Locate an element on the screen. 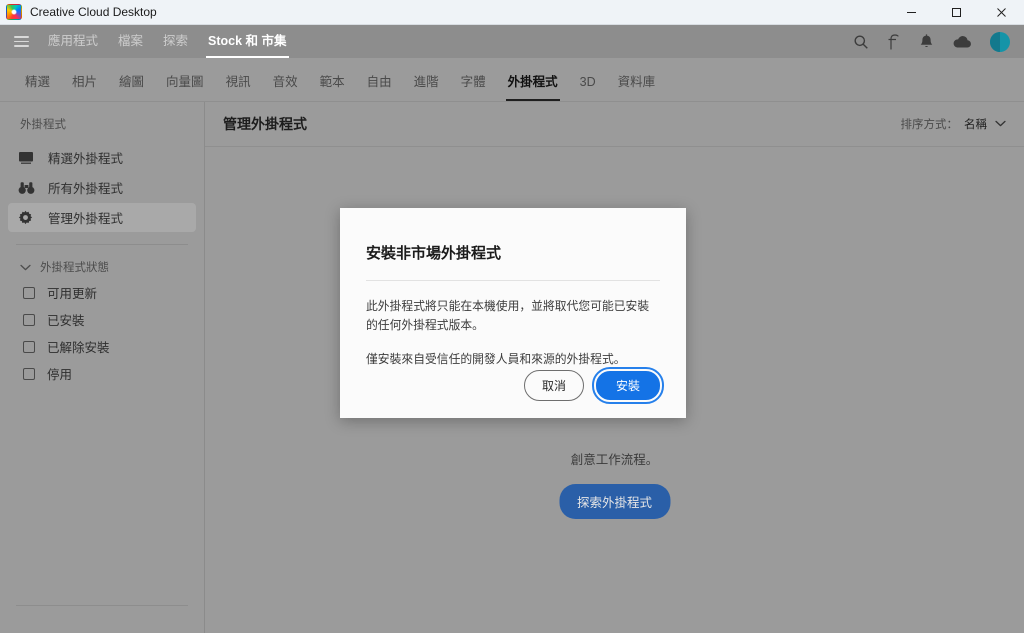 This screenshot has height=633, width=1024. sidebar-item-label: 精選外掛程式 is located at coordinates (86, 159).